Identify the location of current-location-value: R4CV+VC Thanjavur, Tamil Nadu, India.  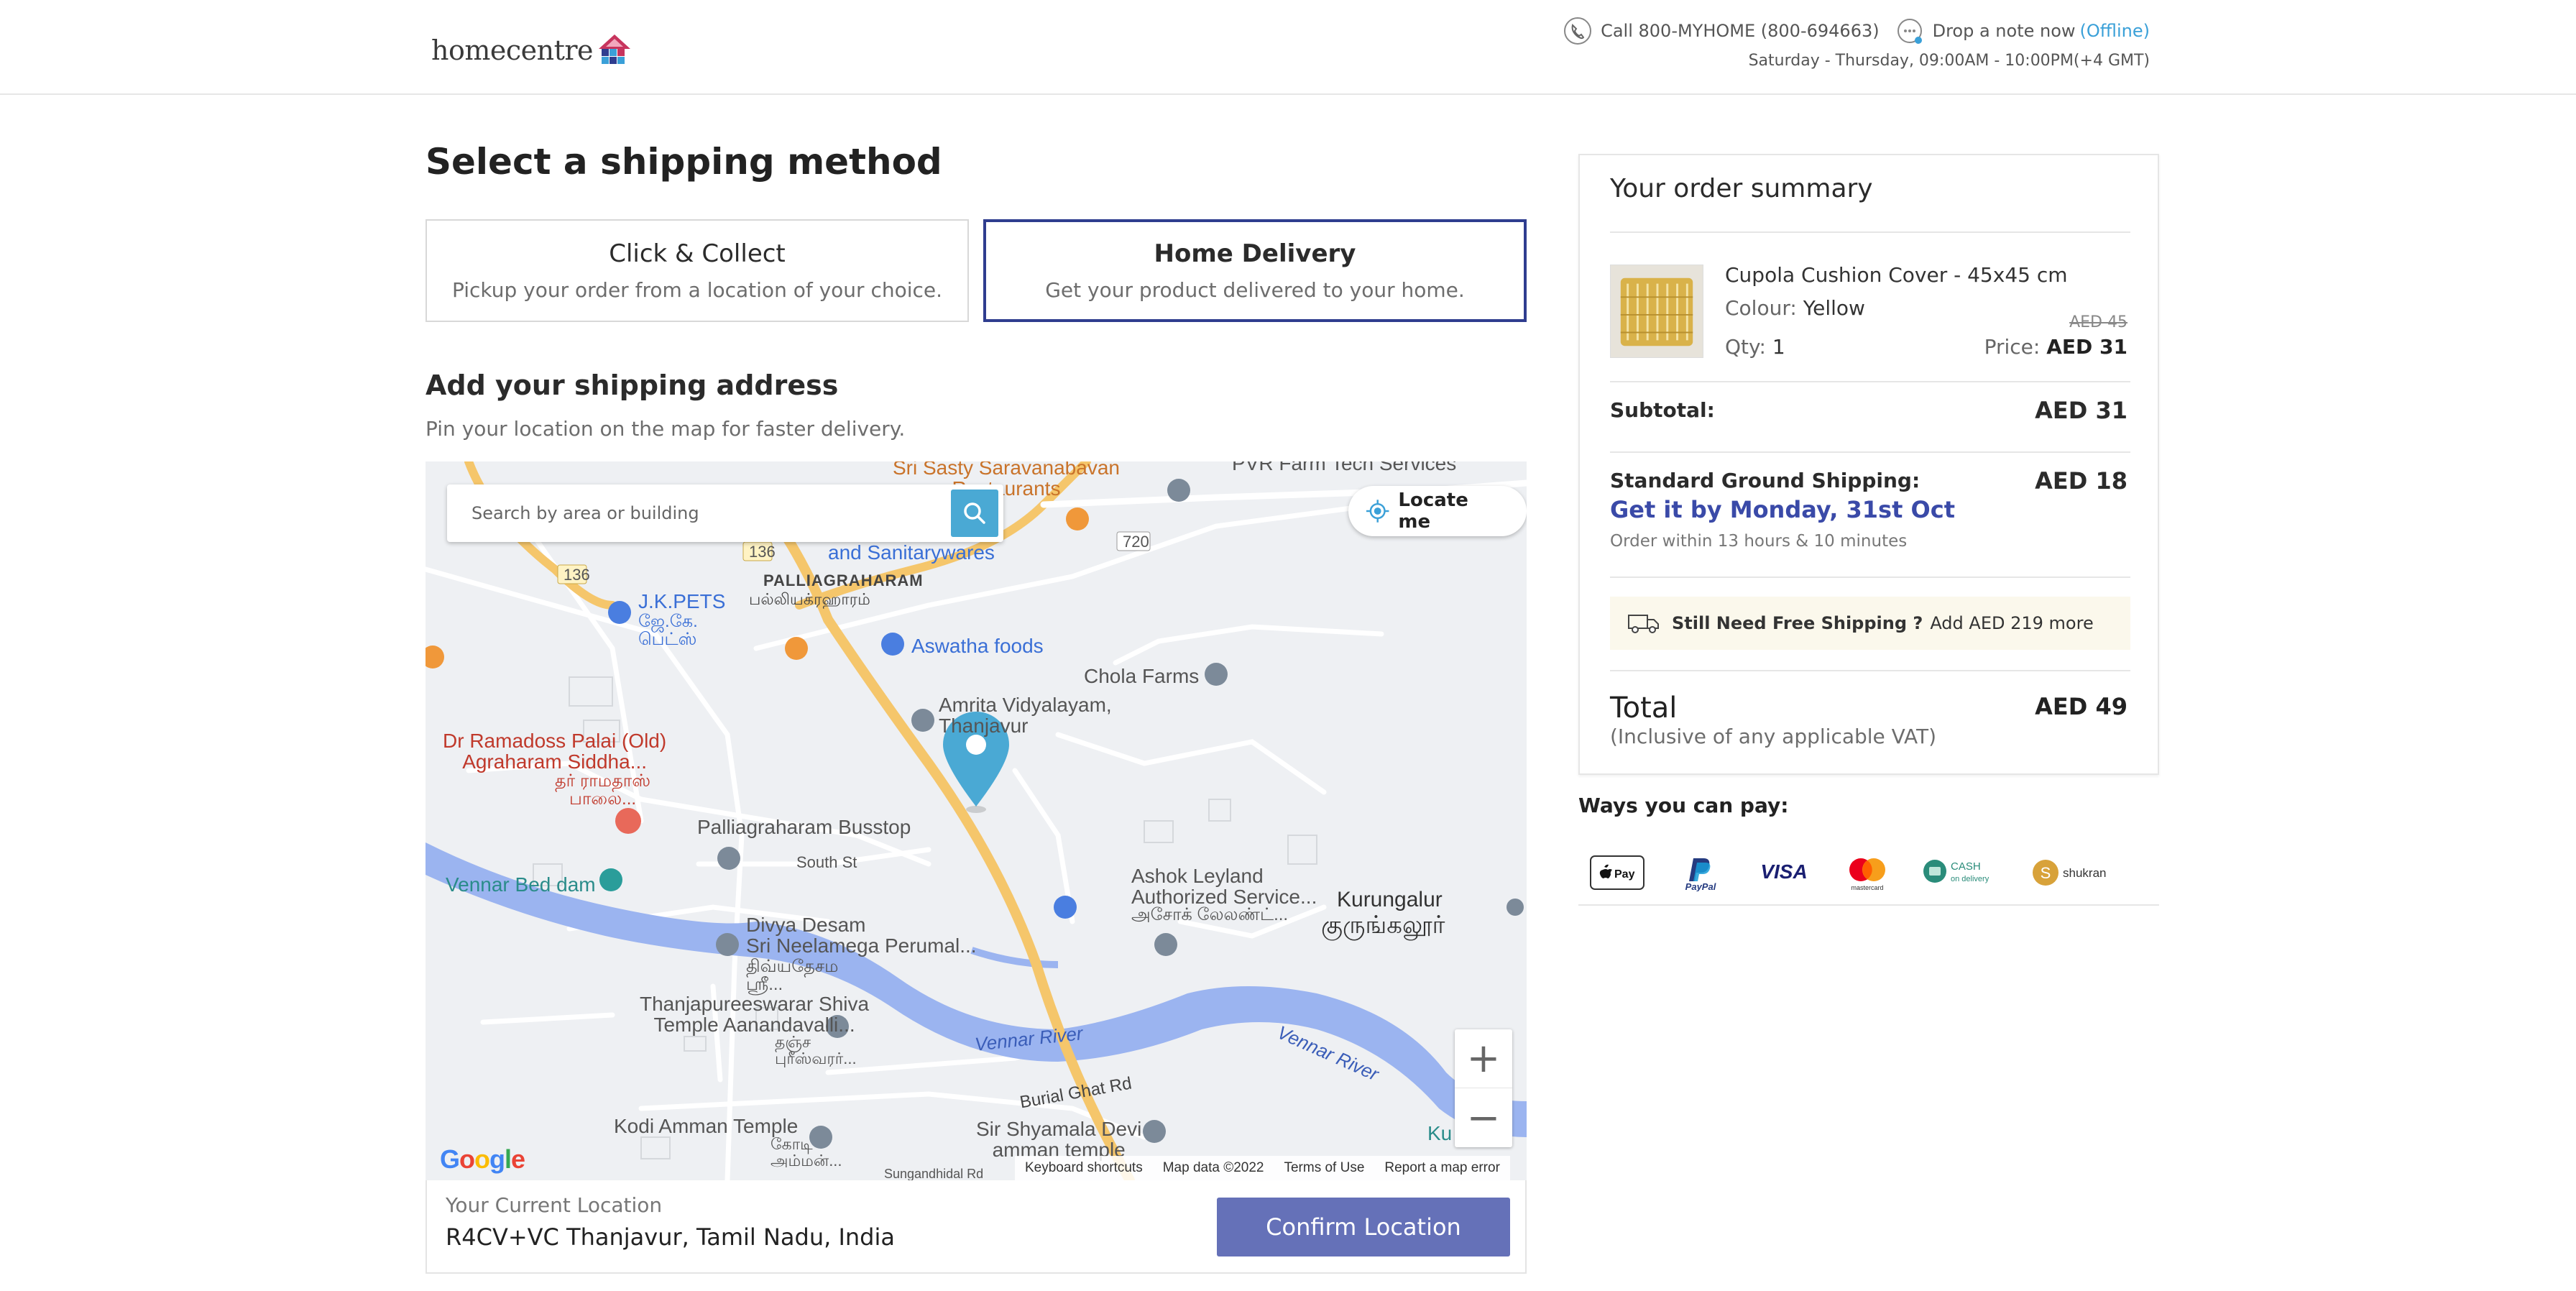
(670, 1237).